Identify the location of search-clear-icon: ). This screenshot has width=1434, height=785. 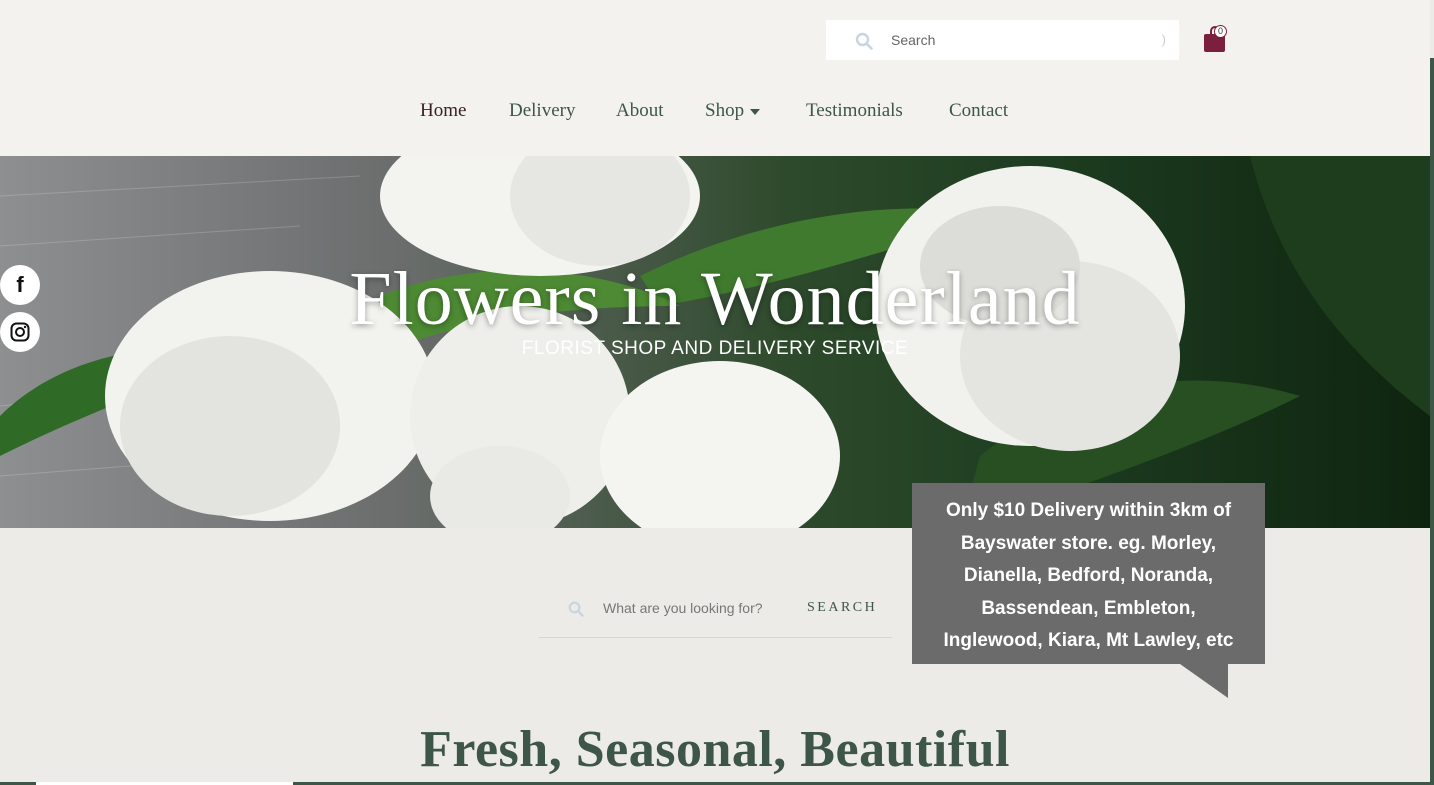
(1164, 39).